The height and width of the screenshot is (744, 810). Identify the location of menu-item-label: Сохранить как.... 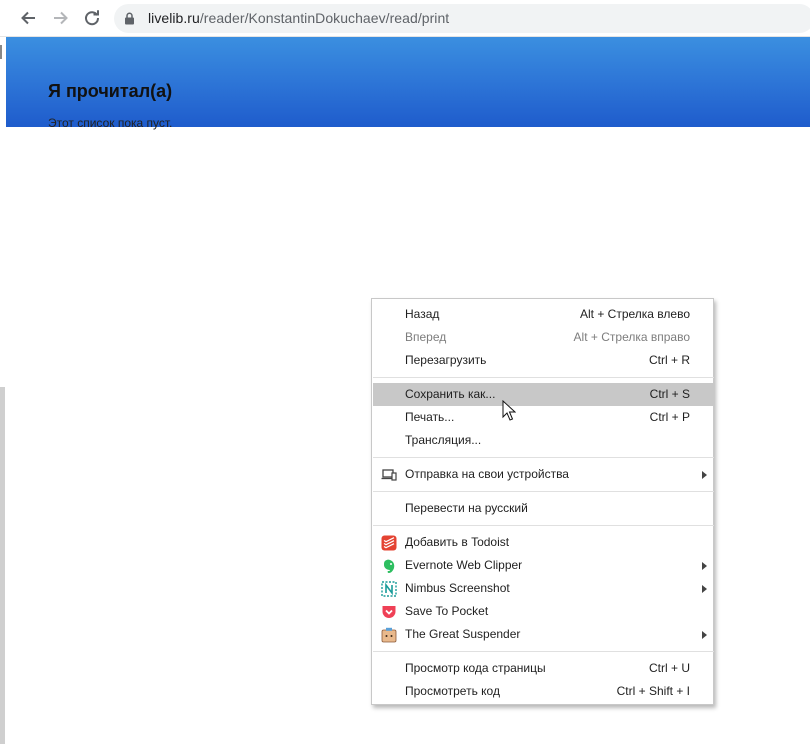
(450, 394).